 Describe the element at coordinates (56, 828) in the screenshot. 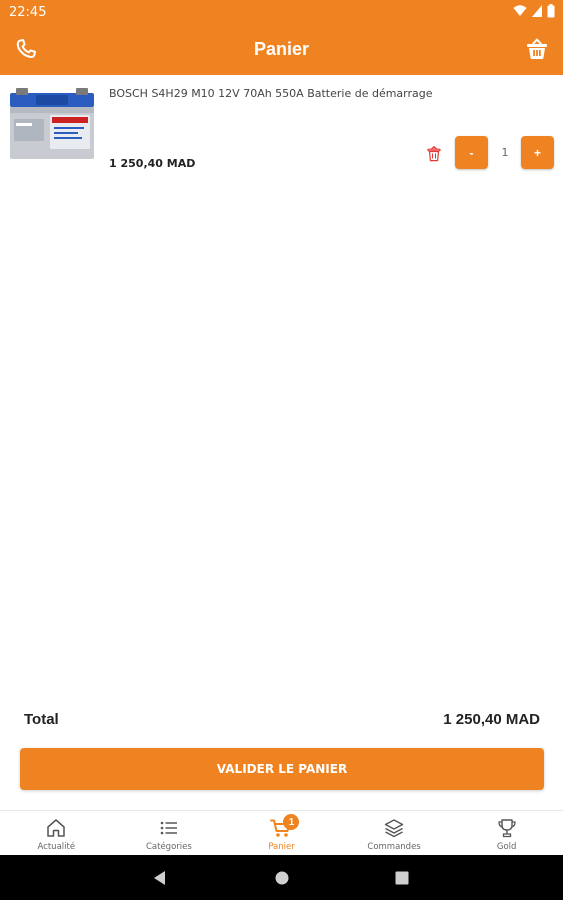

I see `home-icon` at that location.